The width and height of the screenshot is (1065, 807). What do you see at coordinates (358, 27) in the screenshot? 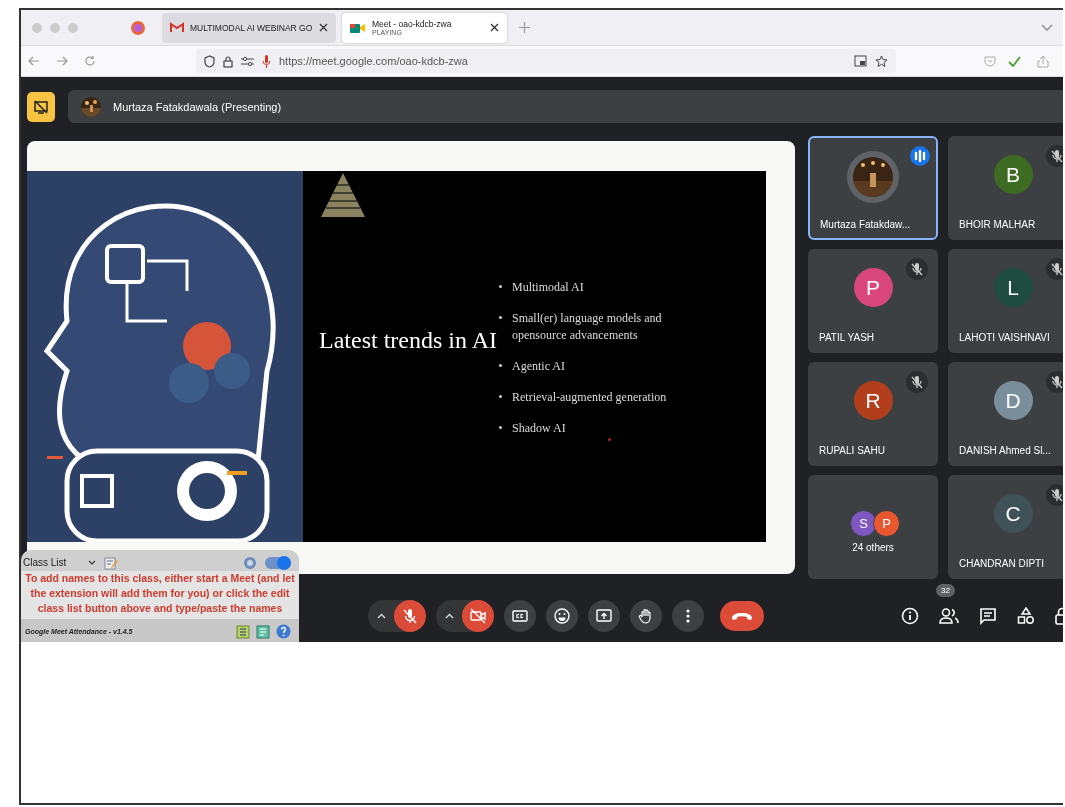
I see `camera-icon` at bounding box center [358, 27].